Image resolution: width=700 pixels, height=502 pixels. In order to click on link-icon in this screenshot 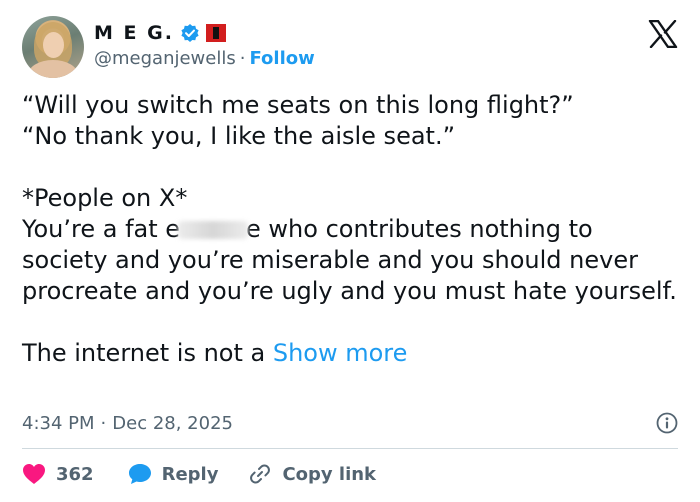, I will do `click(260, 474)`.